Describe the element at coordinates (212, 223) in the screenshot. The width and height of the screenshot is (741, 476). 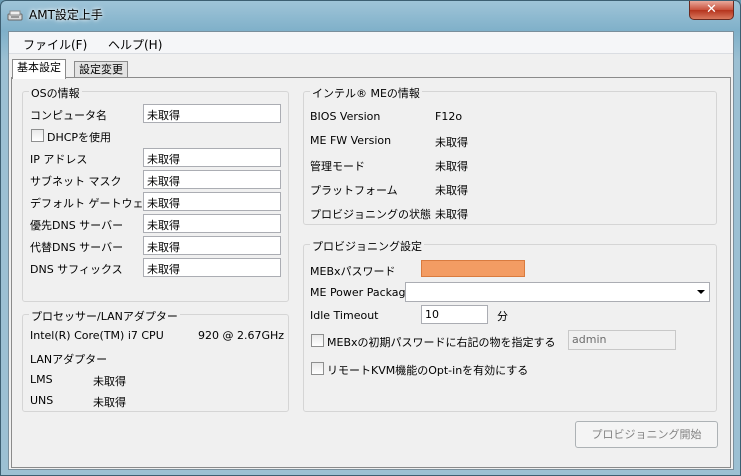
I see `preferred-dns-field: 未取得` at that location.